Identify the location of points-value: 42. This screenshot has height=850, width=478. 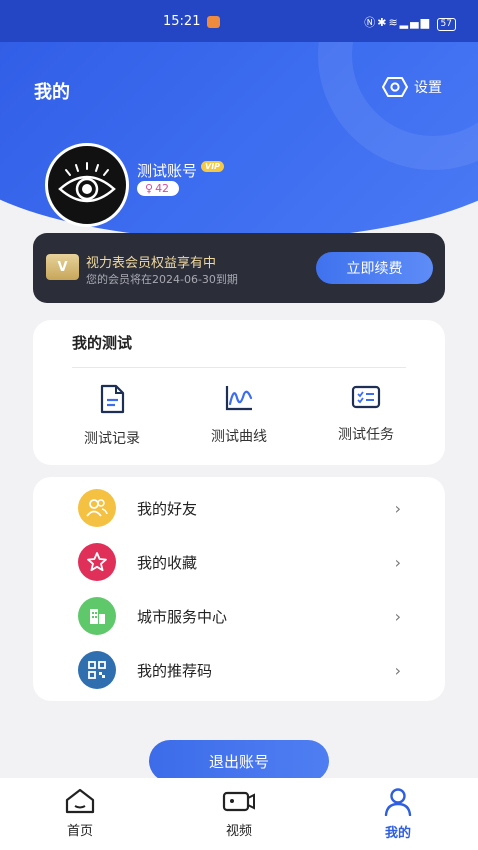
(162, 188).